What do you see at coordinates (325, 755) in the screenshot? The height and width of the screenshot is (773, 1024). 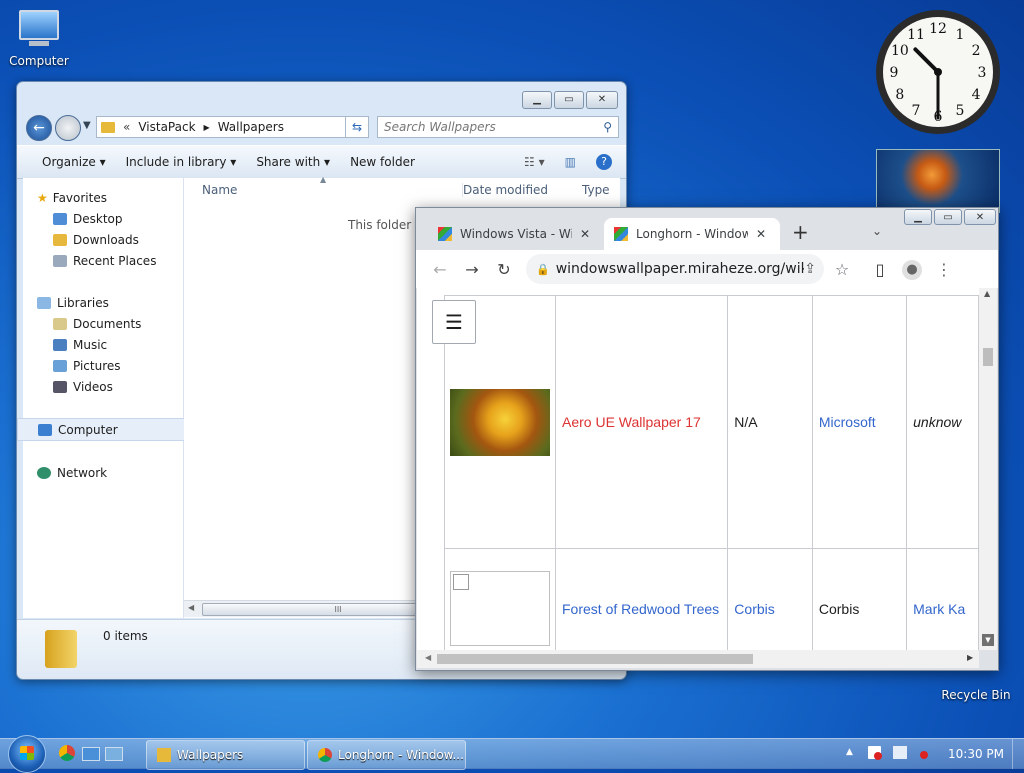 I see `chrome-icon` at bounding box center [325, 755].